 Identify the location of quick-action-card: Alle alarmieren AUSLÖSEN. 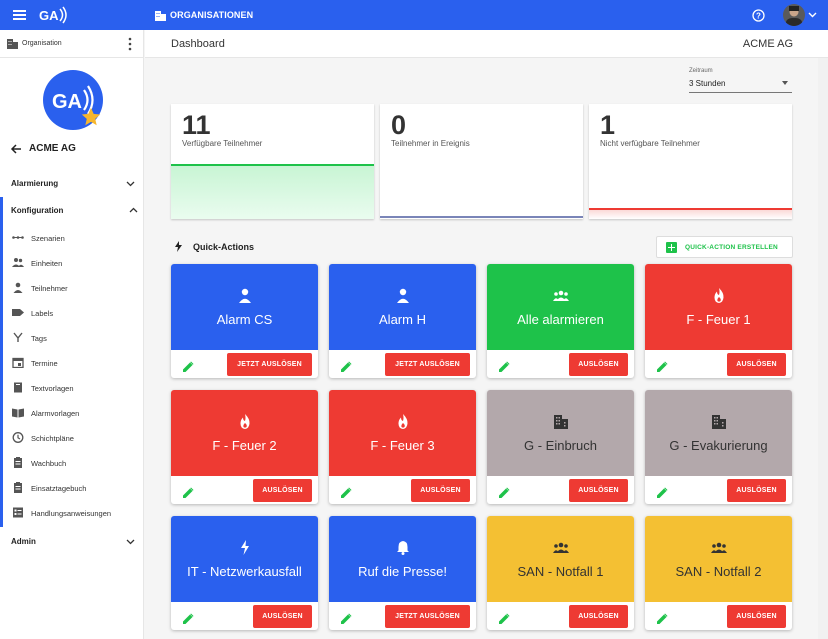
(560, 321).